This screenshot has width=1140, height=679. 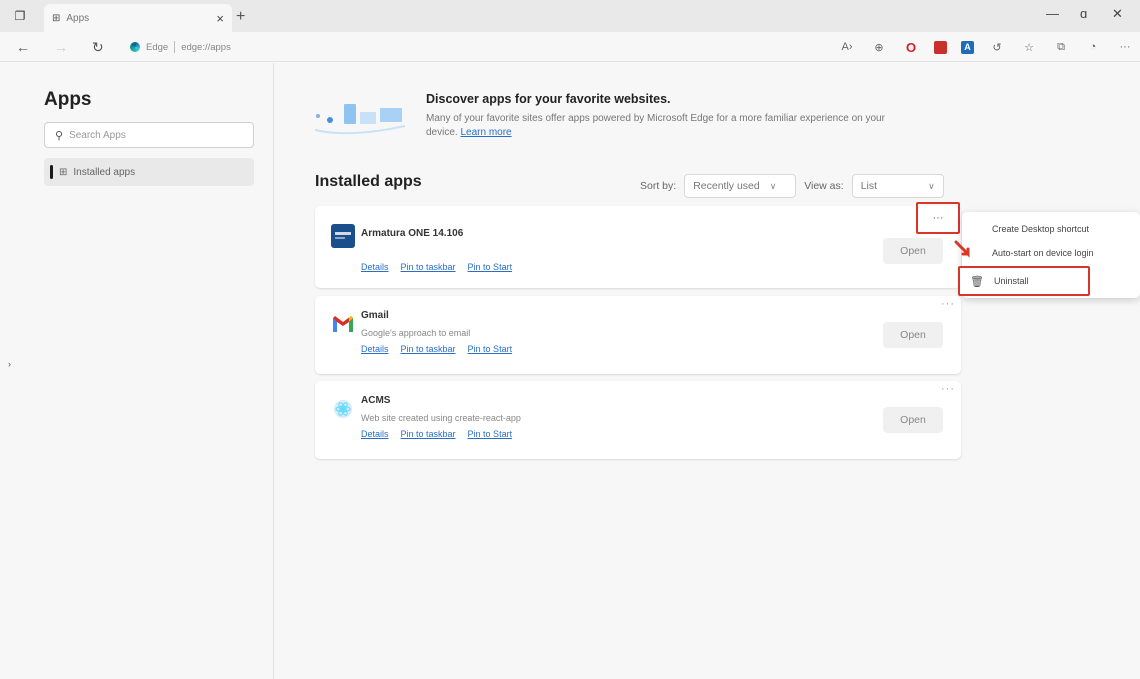 I want to click on more-menu-icon: ···, so click(x=1125, y=47).